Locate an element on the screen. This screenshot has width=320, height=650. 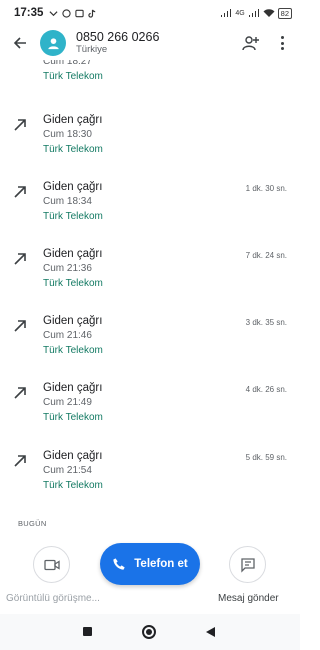
avatar is located at coordinates (53, 43).